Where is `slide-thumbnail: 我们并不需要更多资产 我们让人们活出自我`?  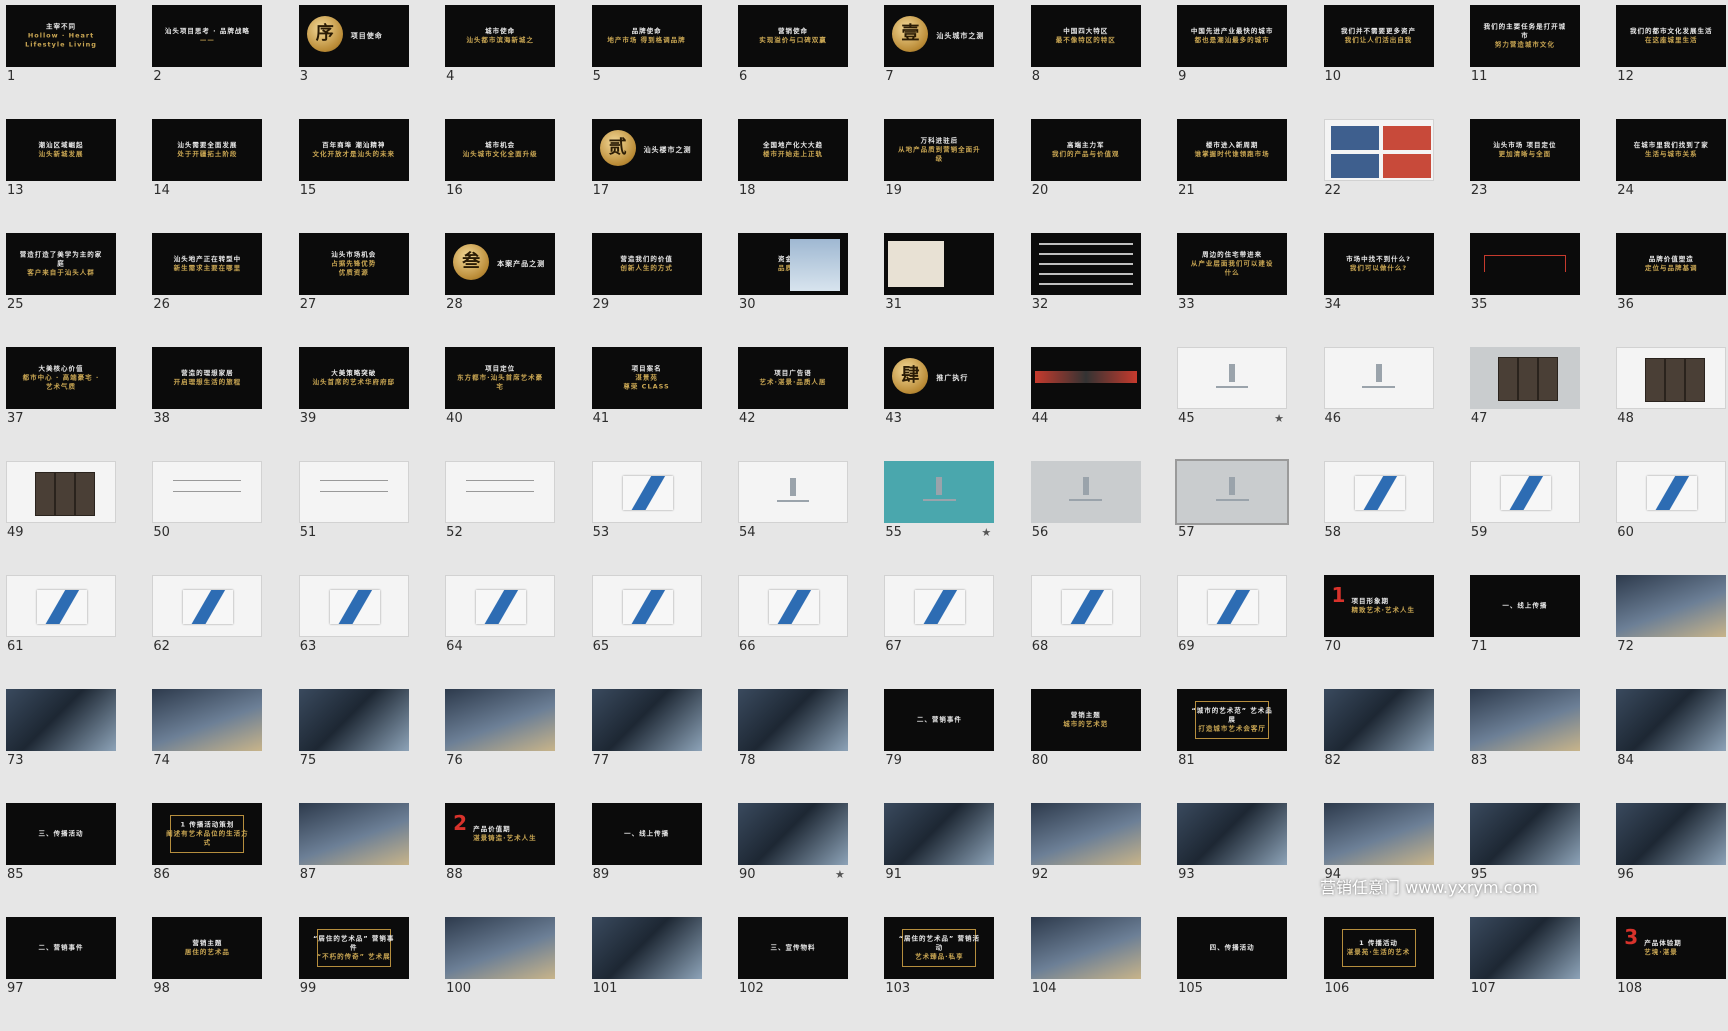 slide-thumbnail: 我们并不需要更多资产 我们让人们活出自我 is located at coordinates (1378, 36).